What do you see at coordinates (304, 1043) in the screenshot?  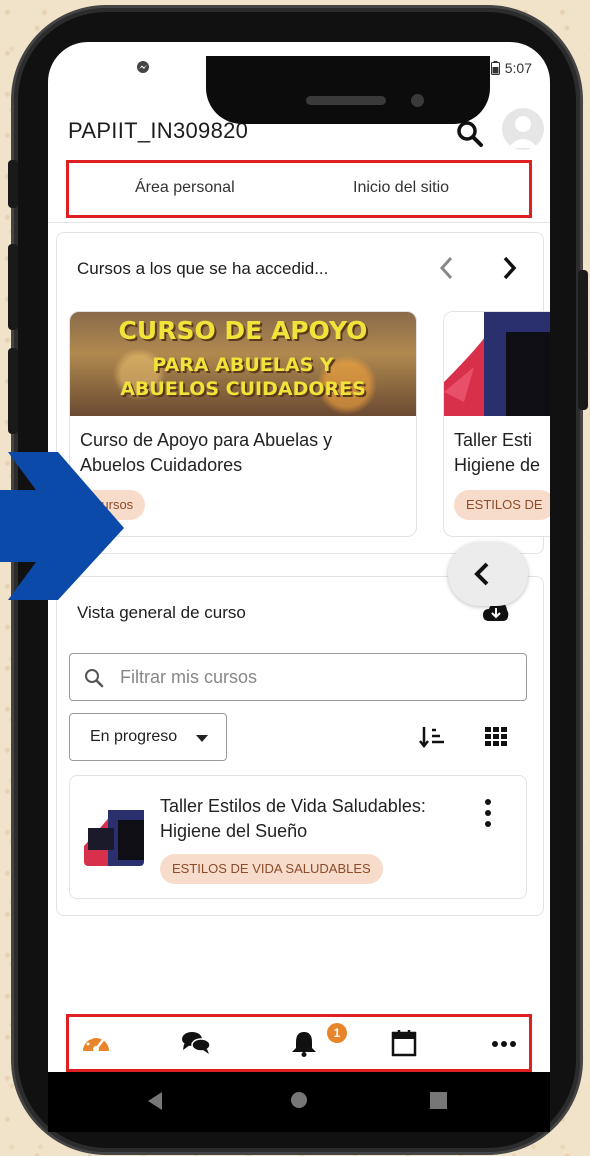 I see `notifications-icon` at bounding box center [304, 1043].